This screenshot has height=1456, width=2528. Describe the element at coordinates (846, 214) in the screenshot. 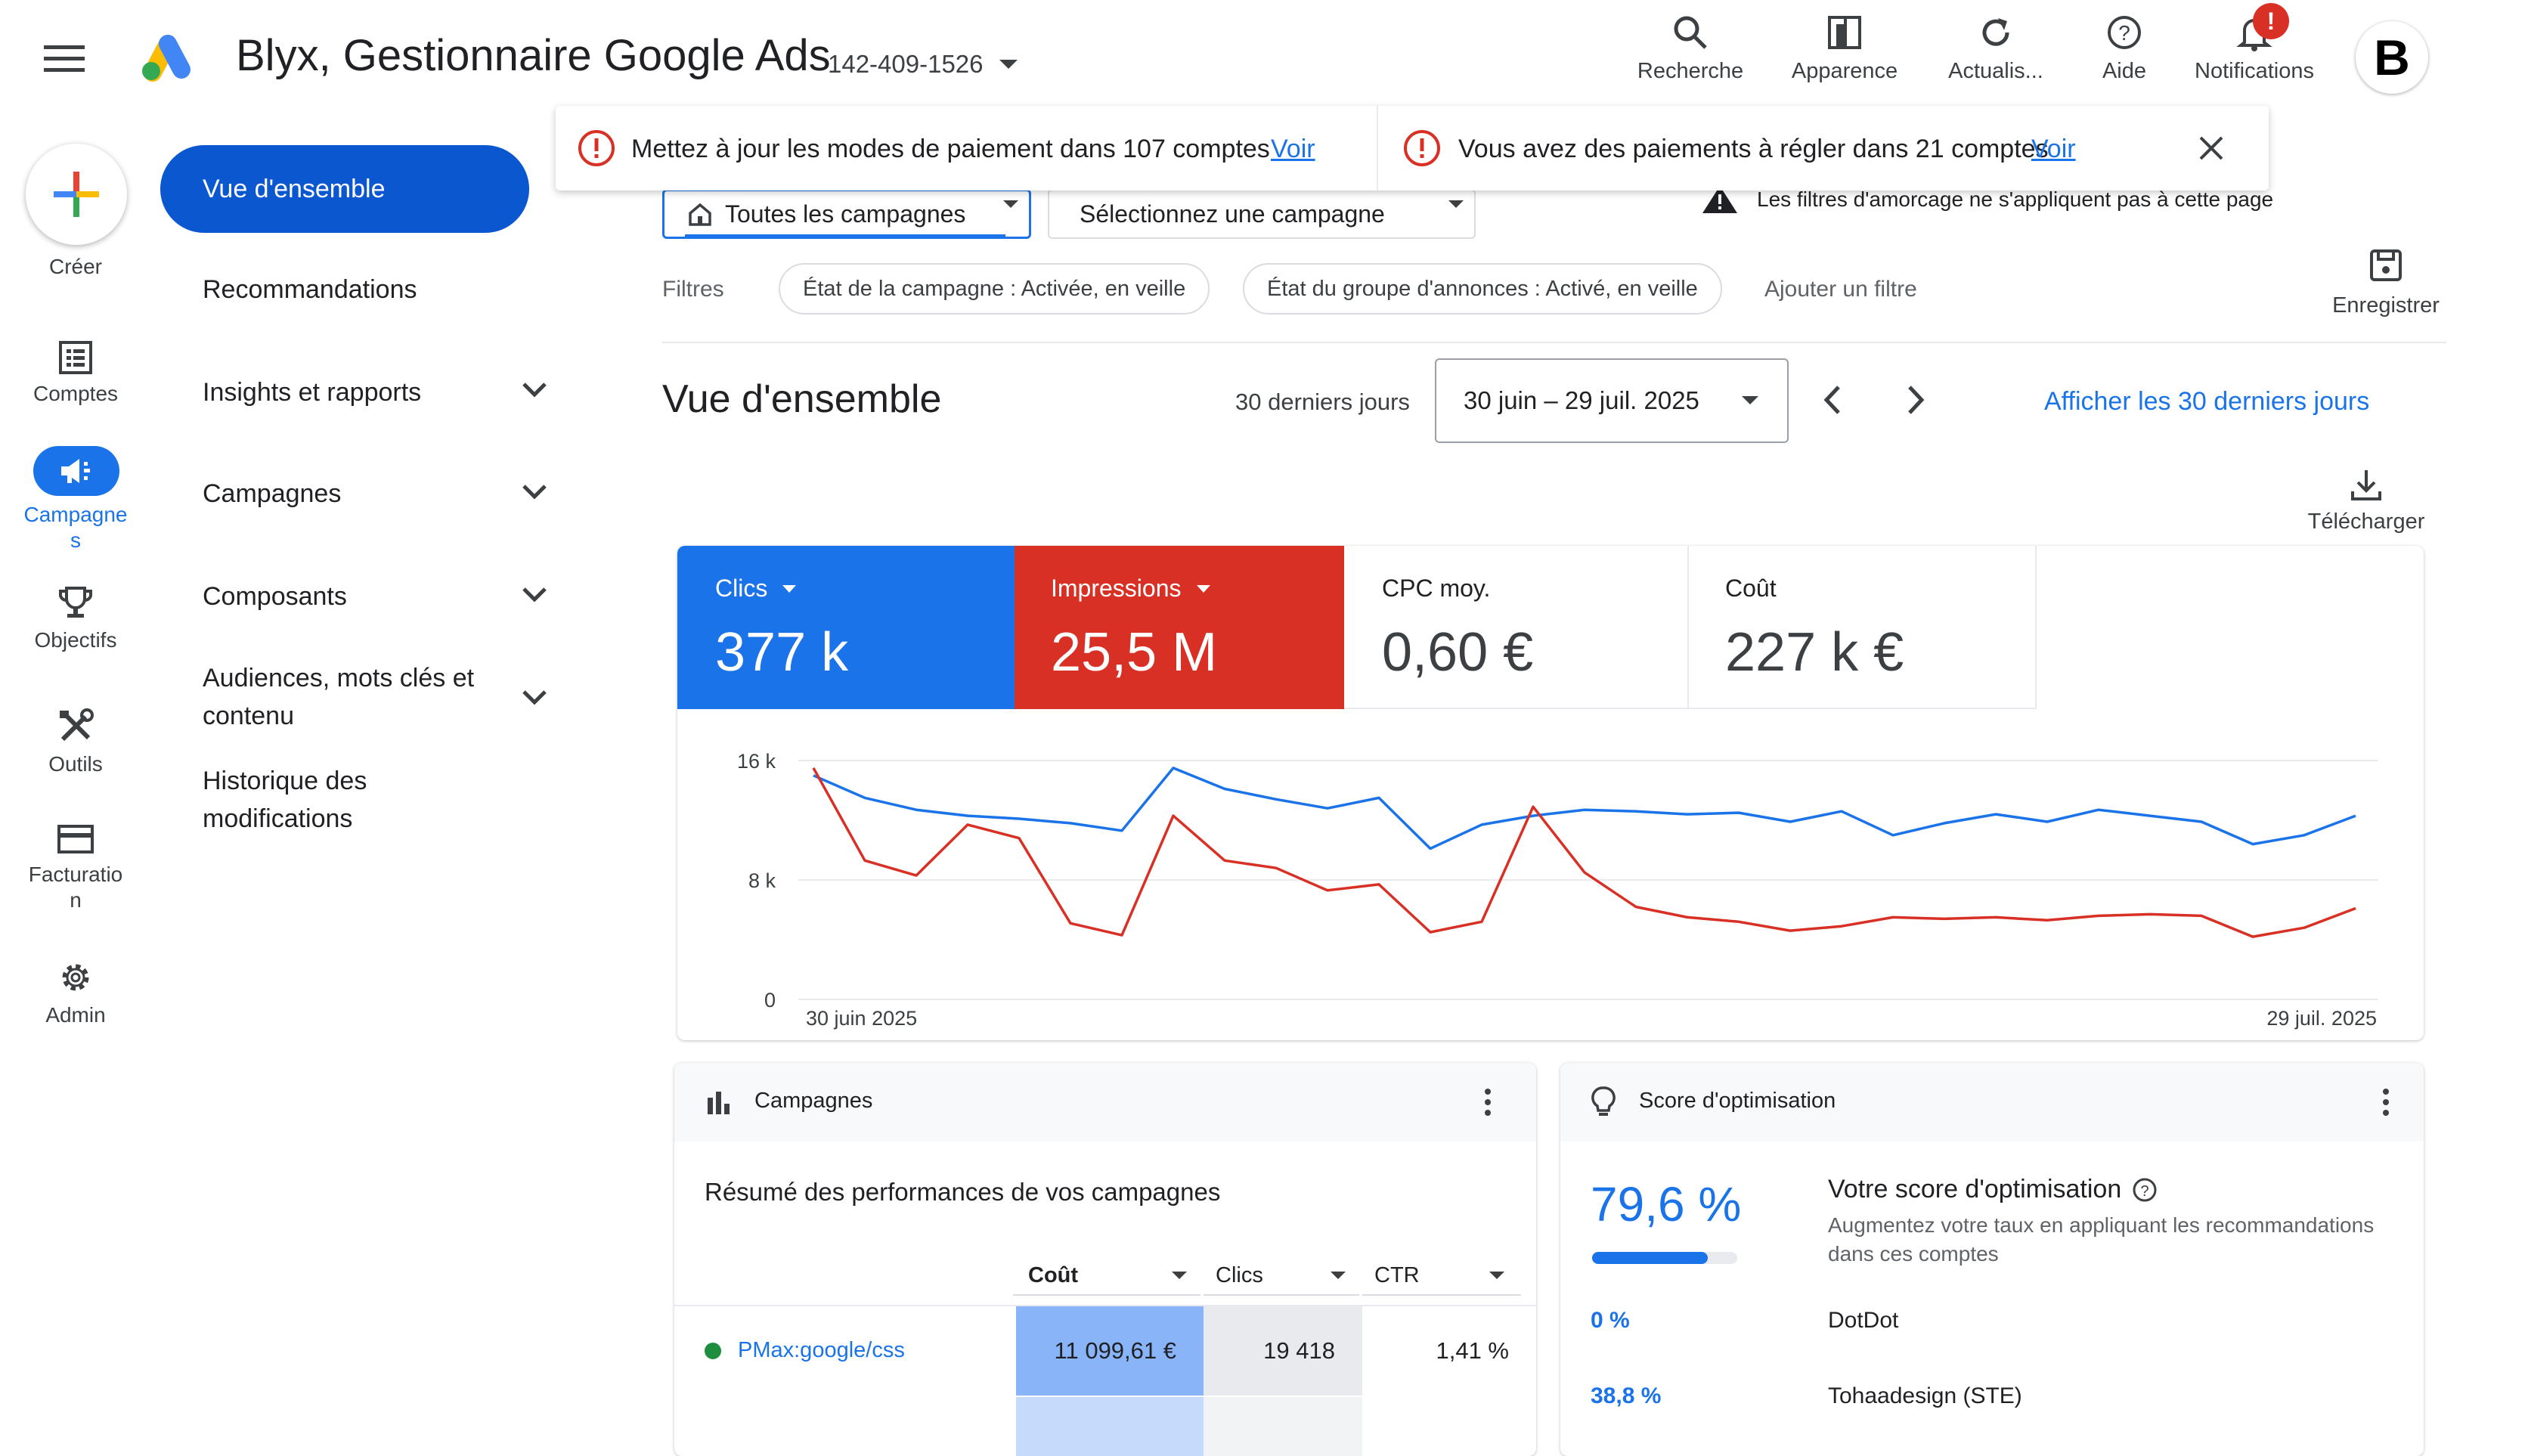

I see `all-campaigns-select: Toutes les campagnes` at that location.